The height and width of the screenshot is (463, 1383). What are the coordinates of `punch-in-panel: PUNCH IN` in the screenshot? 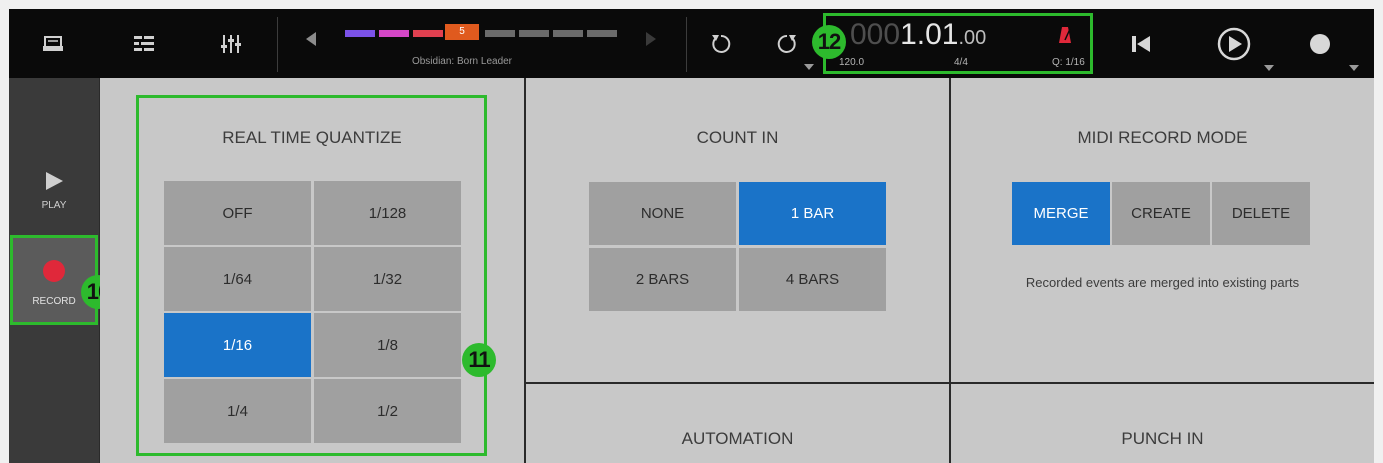 It's located at (1162, 423).